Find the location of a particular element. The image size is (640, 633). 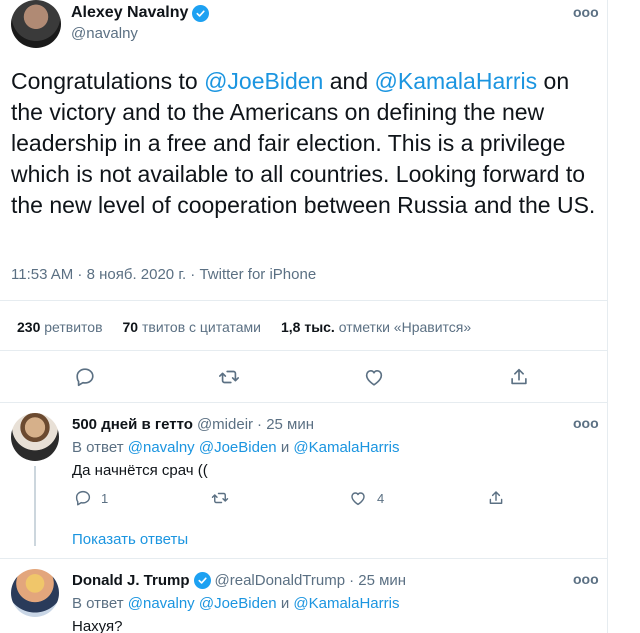

tweet-text-part: Congratulations to is located at coordinates (108, 81).